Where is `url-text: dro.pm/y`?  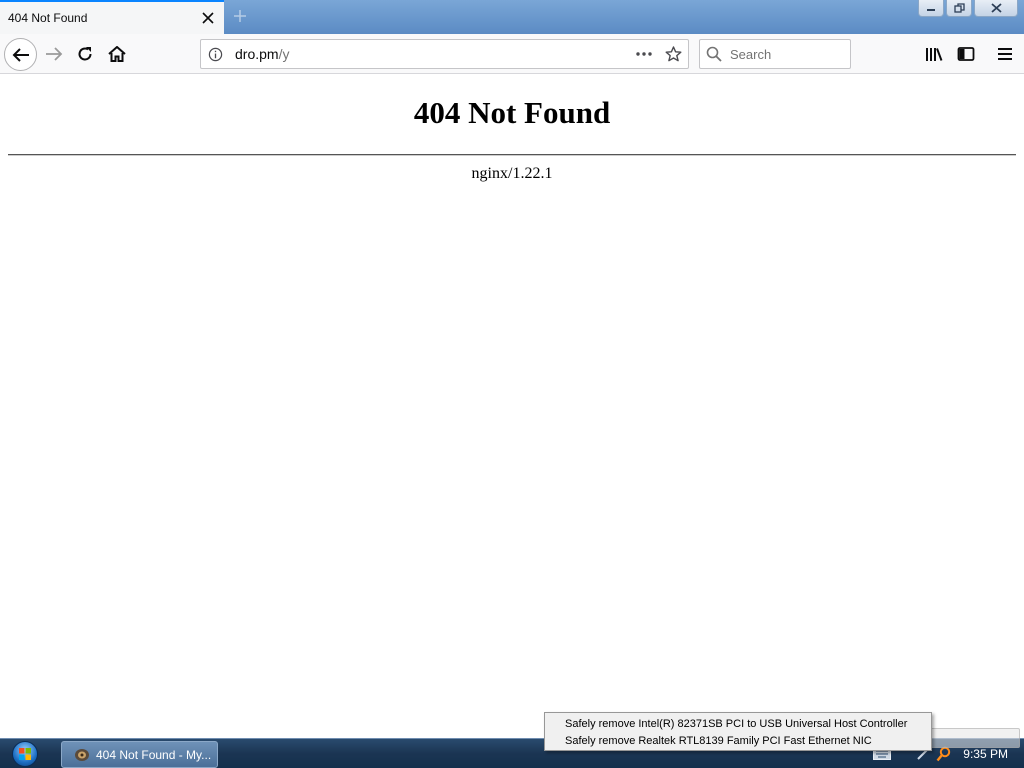 url-text: dro.pm/y is located at coordinates (429, 54).